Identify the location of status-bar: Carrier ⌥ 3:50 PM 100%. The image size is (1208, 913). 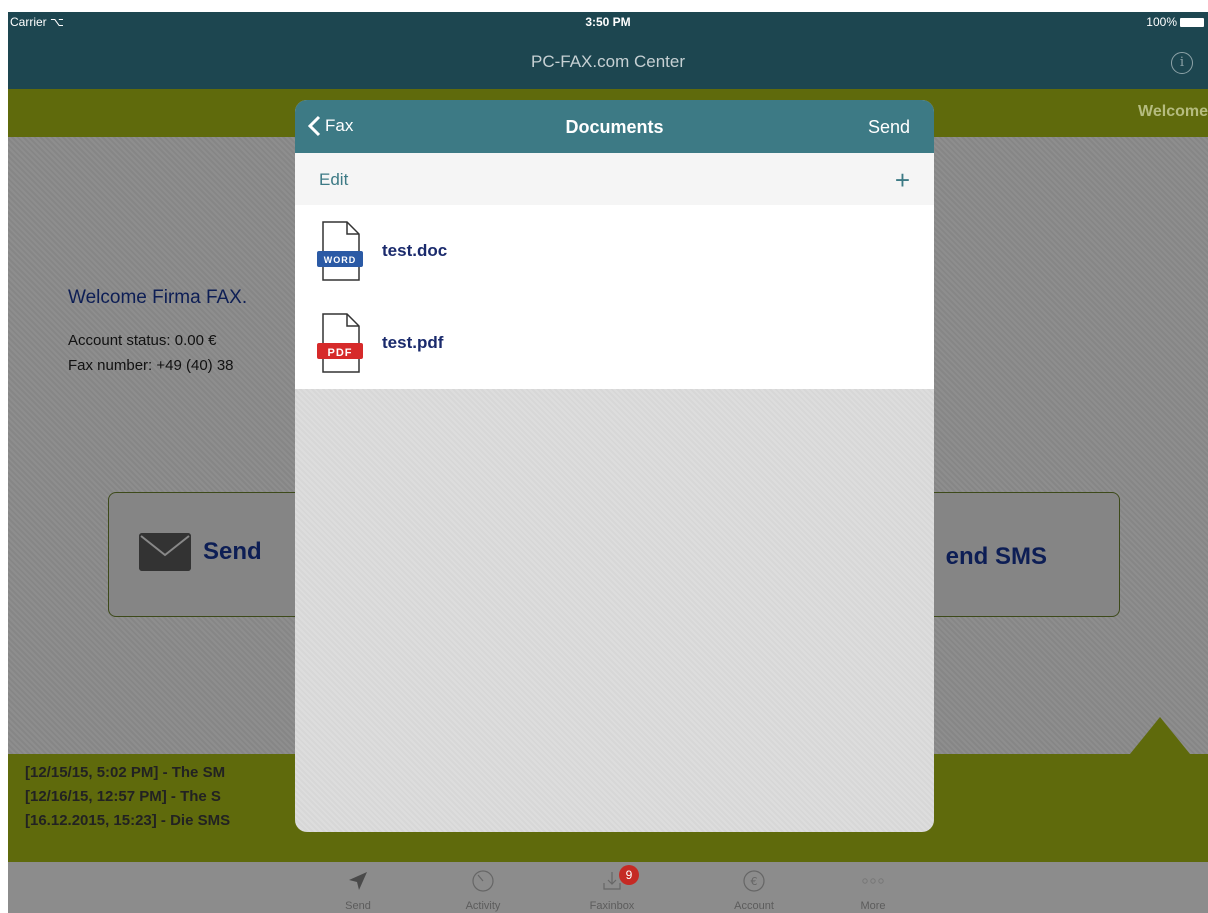
(608, 22).